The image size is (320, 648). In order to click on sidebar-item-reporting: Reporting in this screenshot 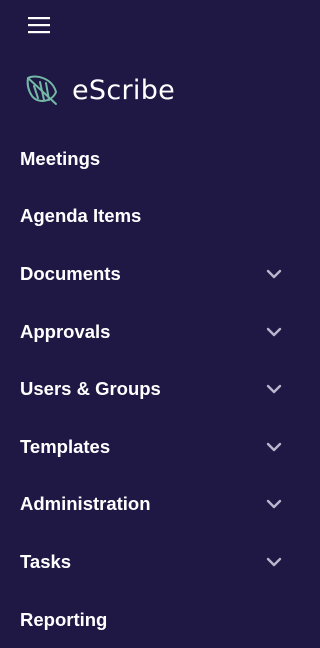, I will do `click(150, 619)`.